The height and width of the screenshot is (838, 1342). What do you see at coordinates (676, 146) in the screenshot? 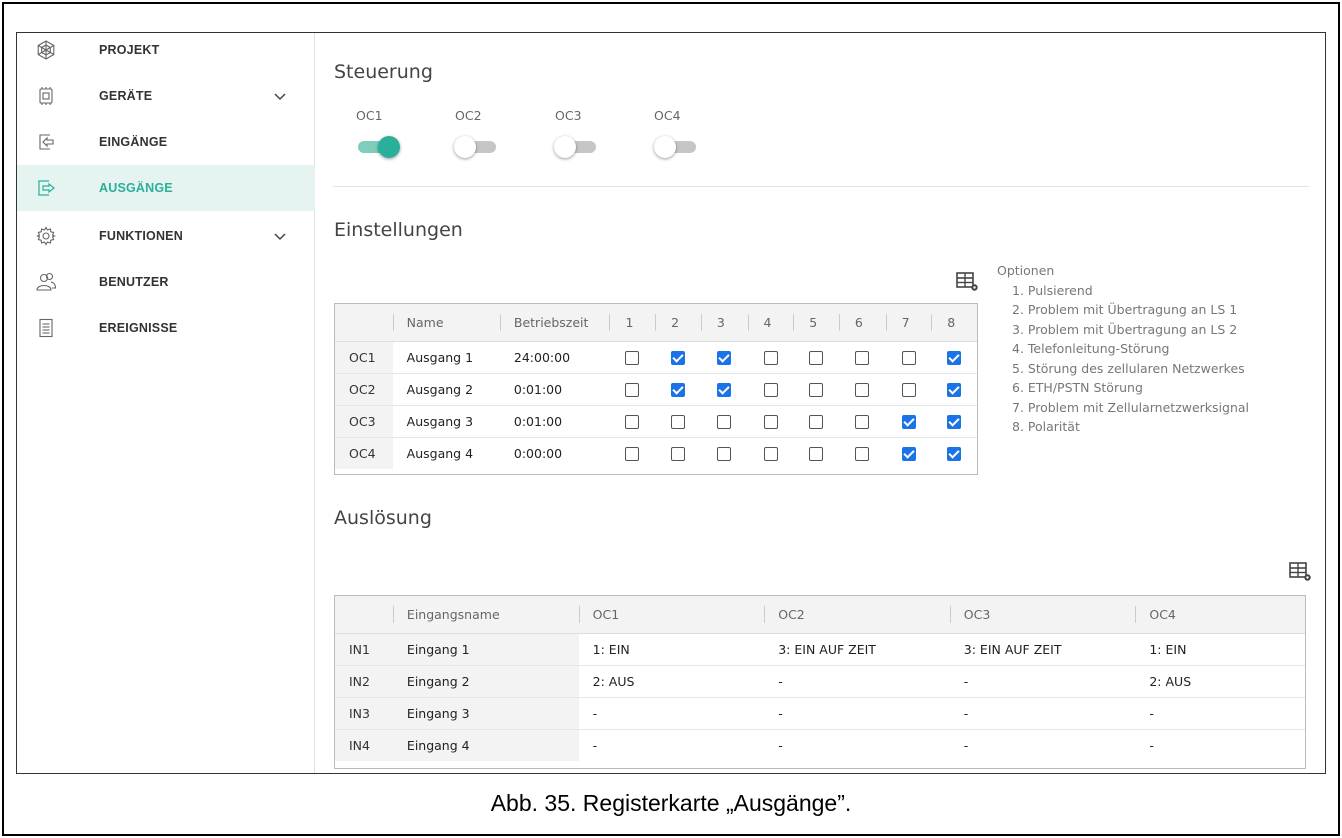
I see `toggle-oc4` at bounding box center [676, 146].